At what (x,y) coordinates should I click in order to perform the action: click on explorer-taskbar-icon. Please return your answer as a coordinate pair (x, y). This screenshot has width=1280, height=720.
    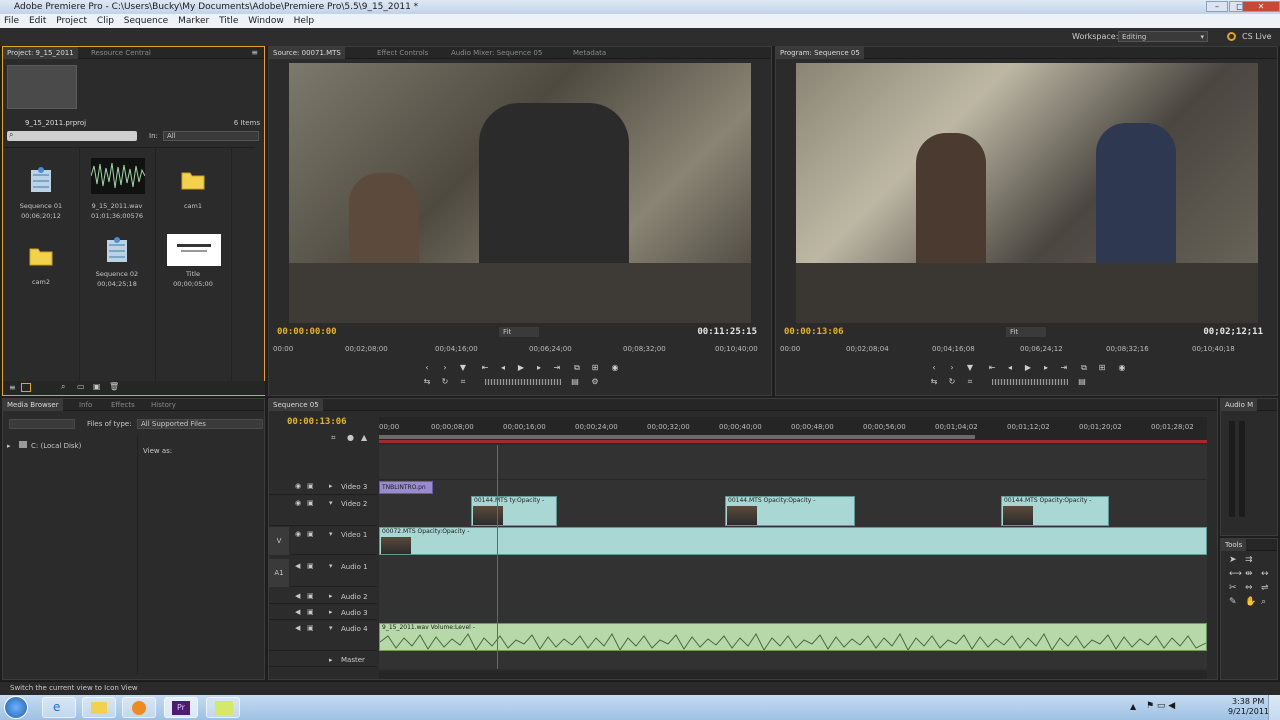
    Looking at the image, I should click on (99, 707).